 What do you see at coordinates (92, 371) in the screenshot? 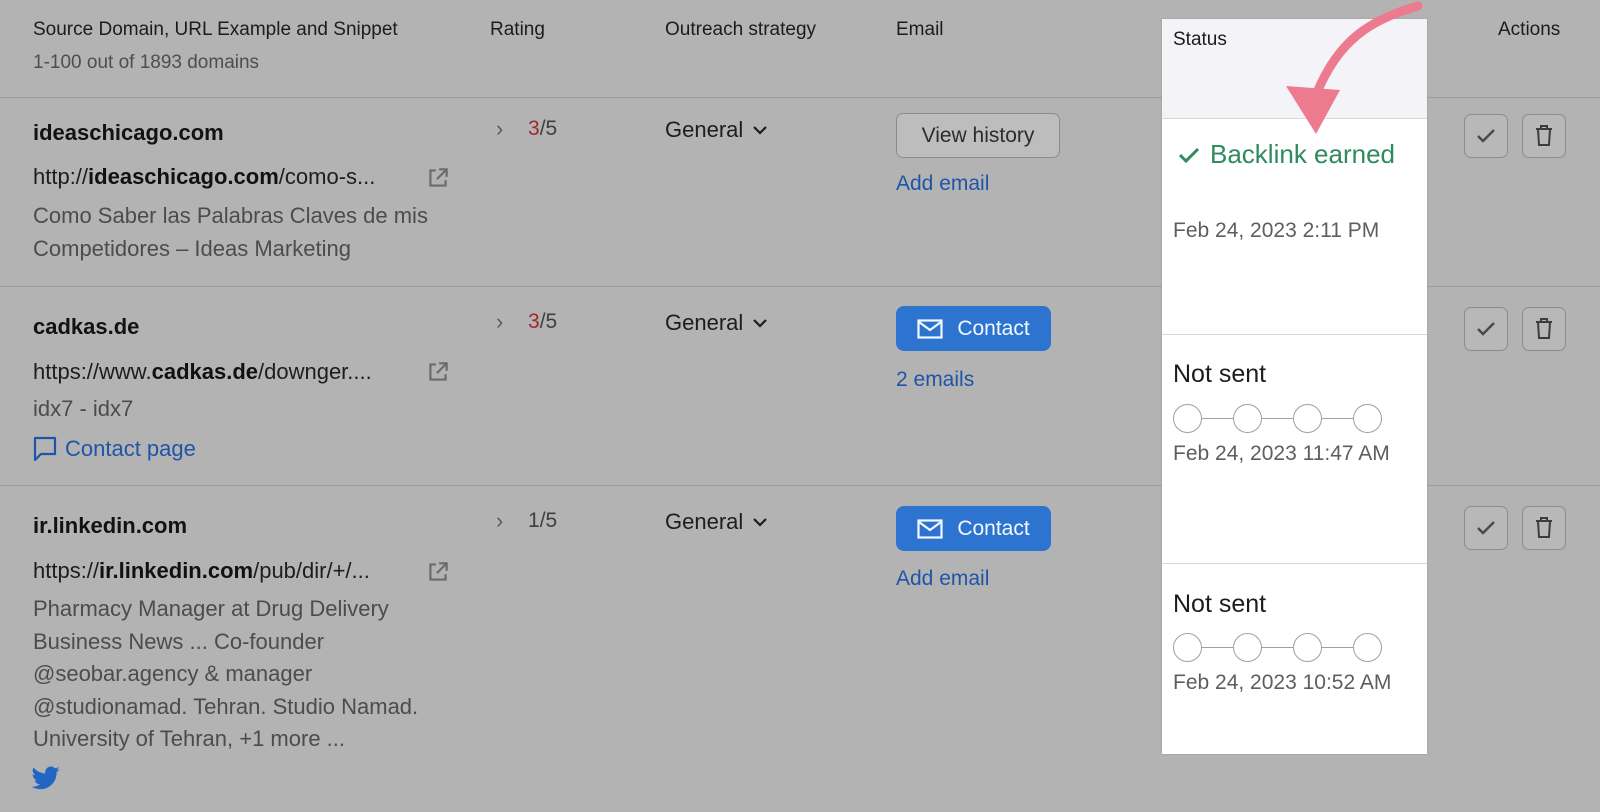
I see `url-prefix: https://www.` at bounding box center [92, 371].